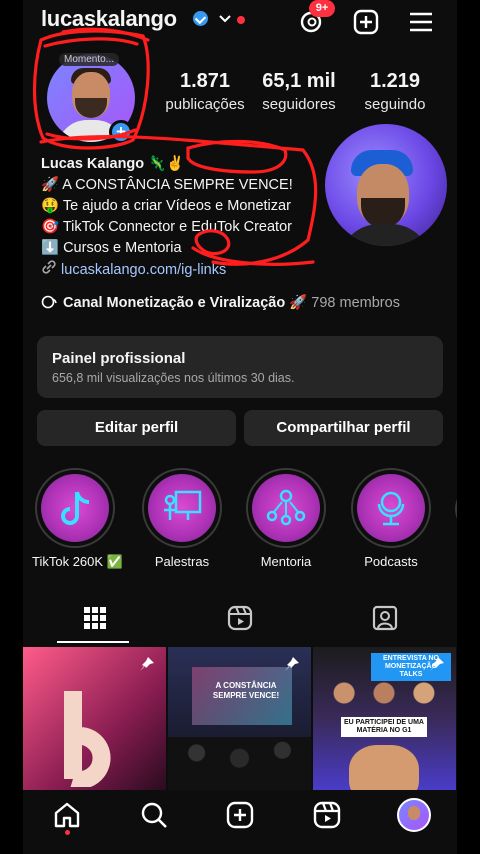 This screenshot has height=854, width=480. Describe the element at coordinates (200, 18) in the screenshot. I see `verified-badge-icon` at that location.